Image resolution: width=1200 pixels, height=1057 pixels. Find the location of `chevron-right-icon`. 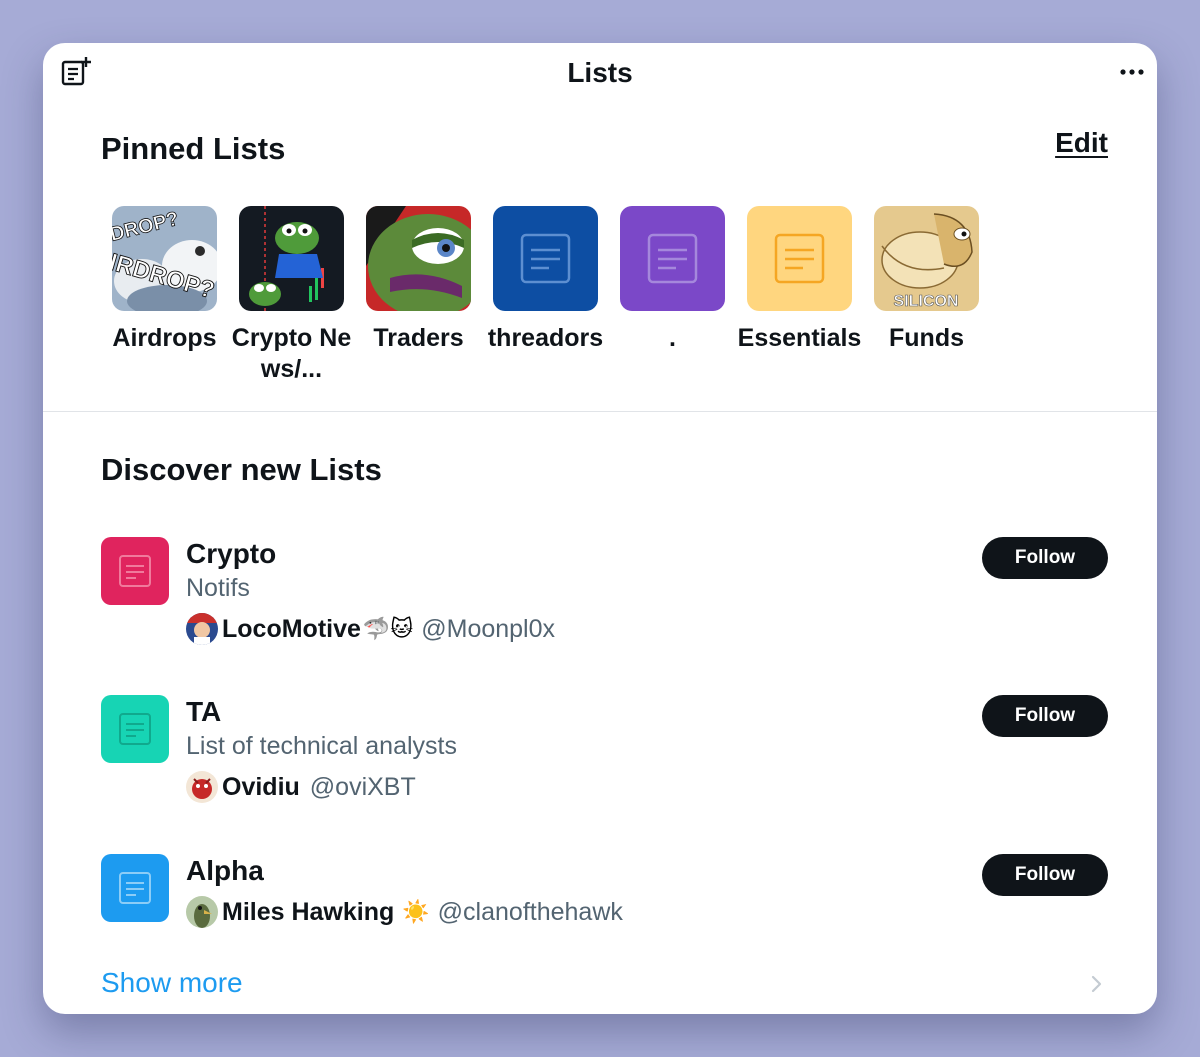

chevron-right-icon is located at coordinates (1097, 984).